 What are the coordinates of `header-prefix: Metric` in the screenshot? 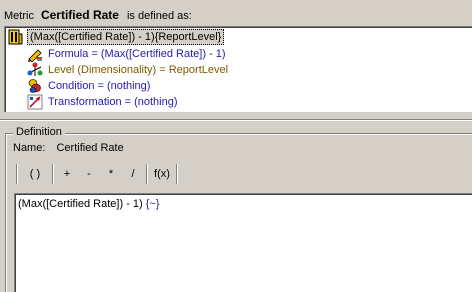 It's located at (19, 16).